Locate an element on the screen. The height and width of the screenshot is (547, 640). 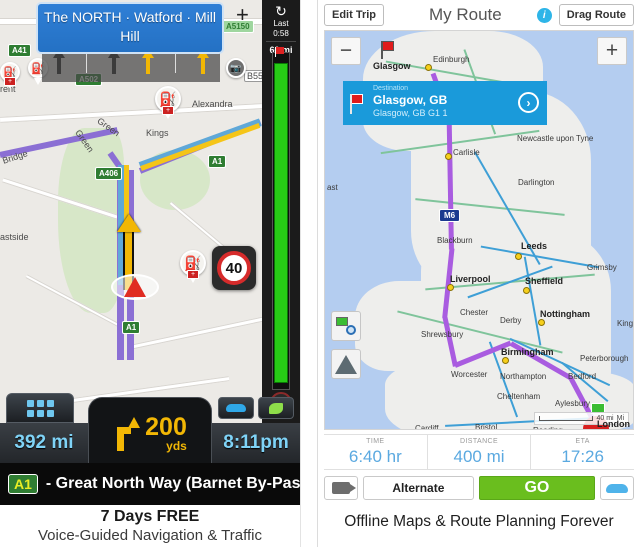
camera-button is located at coordinates (341, 488).